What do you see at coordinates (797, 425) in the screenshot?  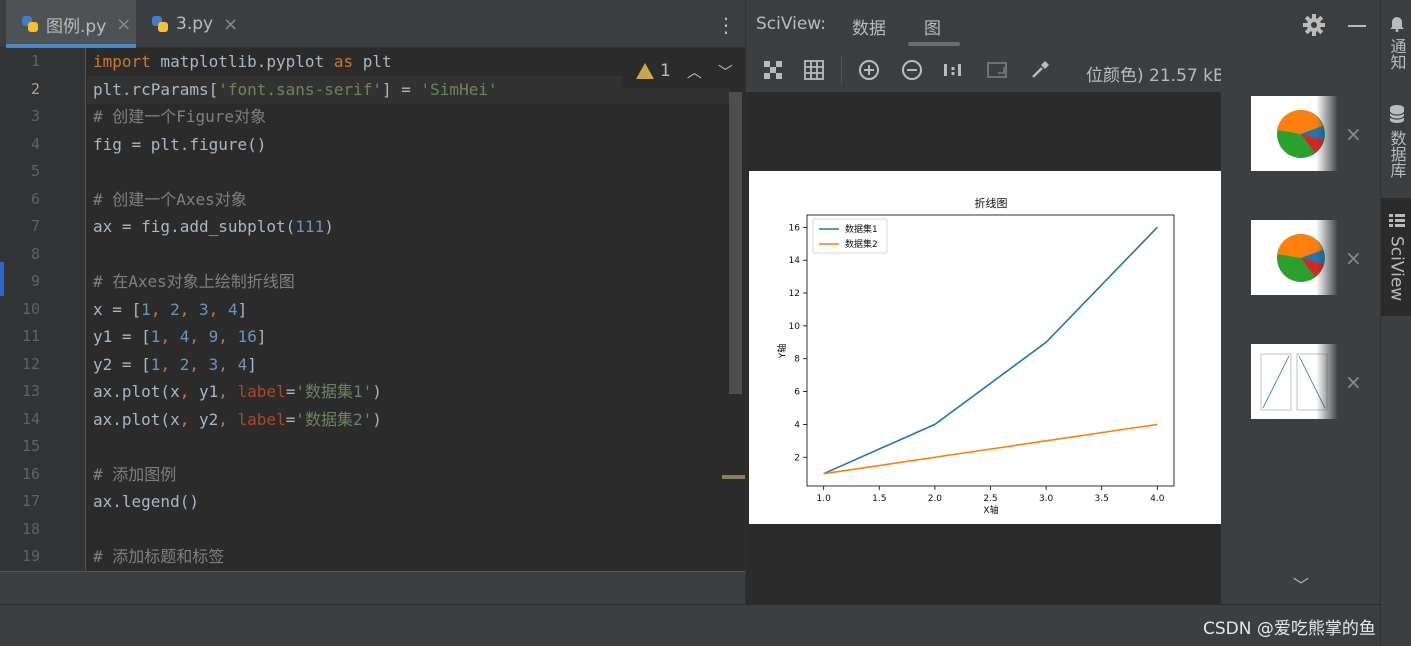 I see `y-tick-label: 4` at bounding box center [797, 425].